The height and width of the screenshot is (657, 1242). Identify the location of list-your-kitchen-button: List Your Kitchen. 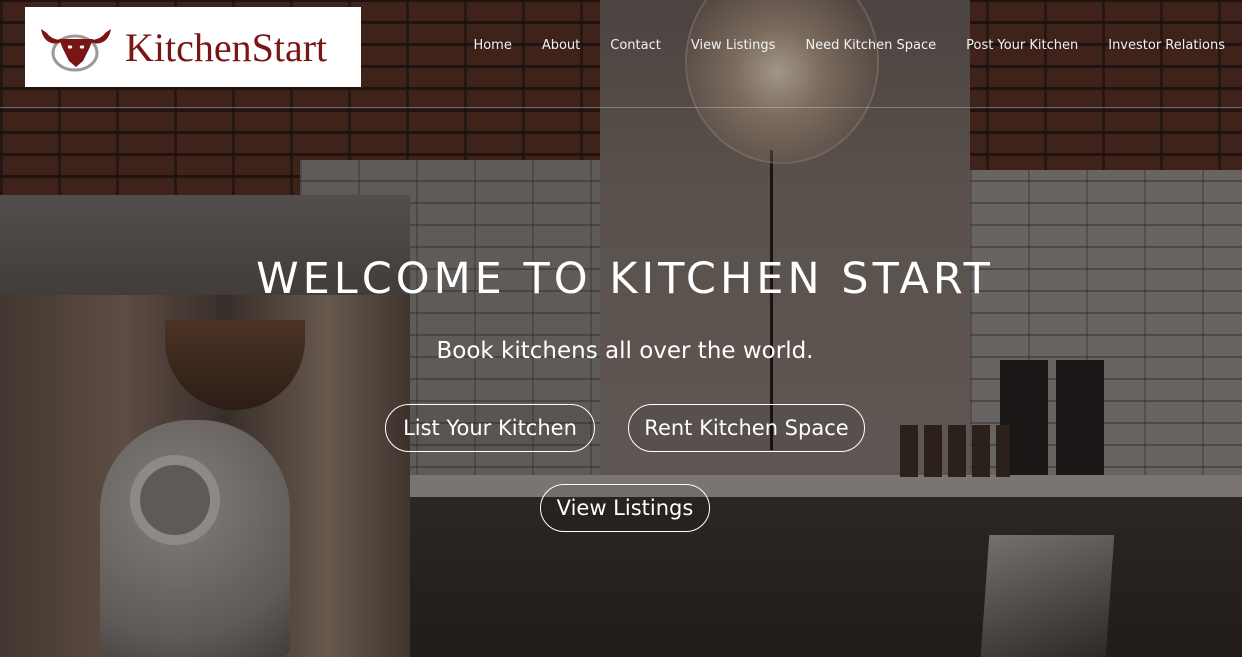
(490, 428).